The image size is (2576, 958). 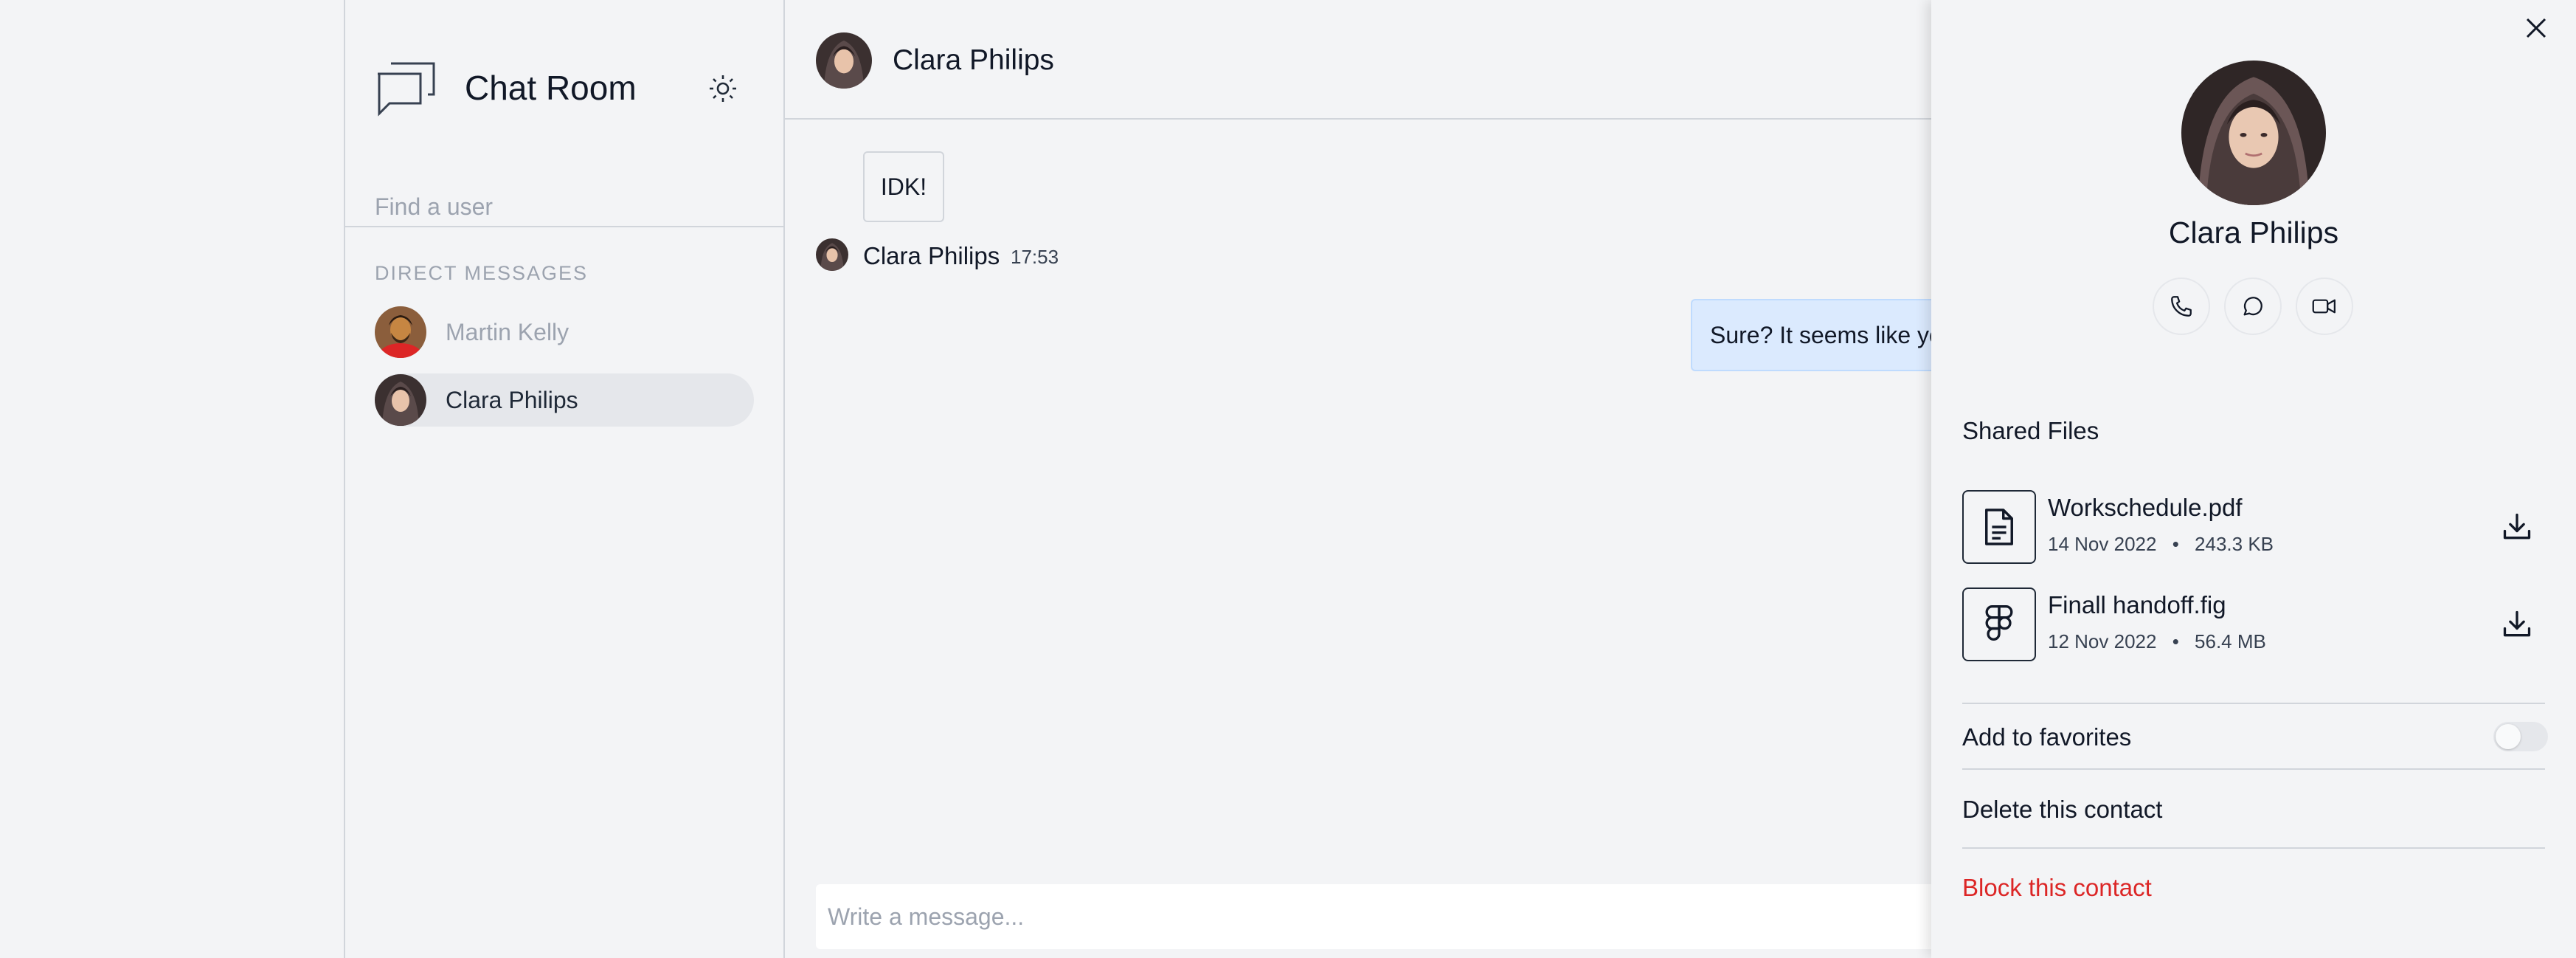 I want to click on incoming-message-bubble: IDK!, so click(x=903, y=187).